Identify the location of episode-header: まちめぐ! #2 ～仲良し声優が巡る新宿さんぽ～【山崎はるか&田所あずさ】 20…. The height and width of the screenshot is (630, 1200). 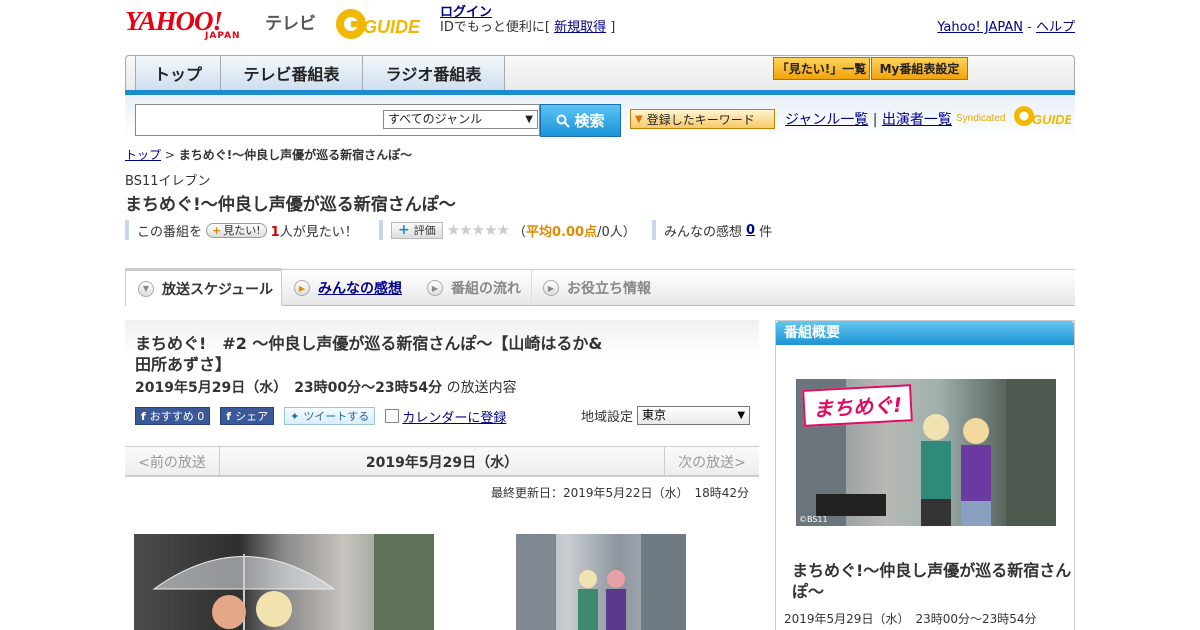
(442, 378).